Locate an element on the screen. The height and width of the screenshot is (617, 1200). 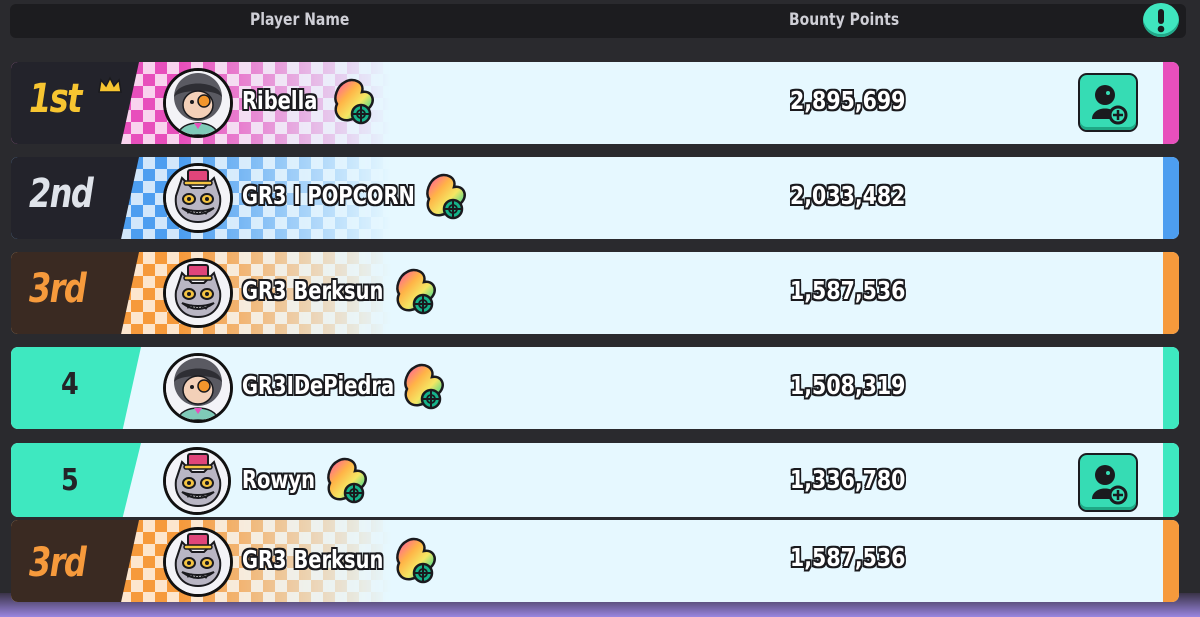
leaderboard-row: 2nd GR3 I POPCORN 2,033,482 is located at coordinates (595, 198).